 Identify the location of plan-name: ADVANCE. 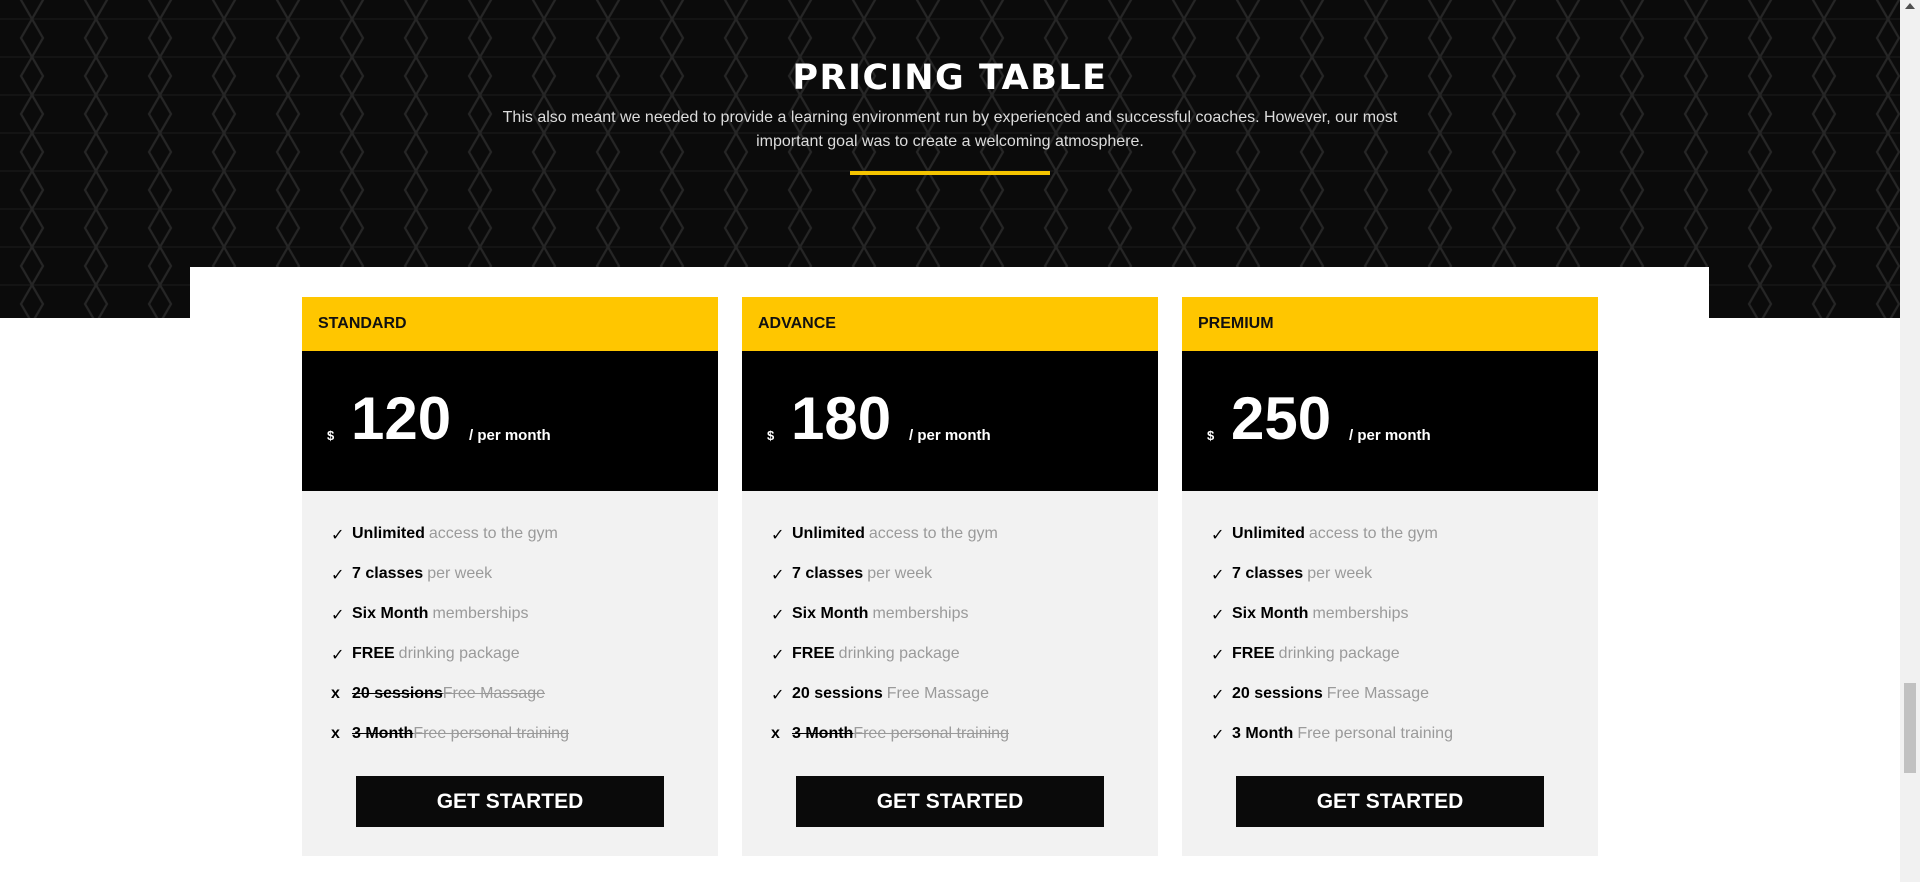
(950, 324).